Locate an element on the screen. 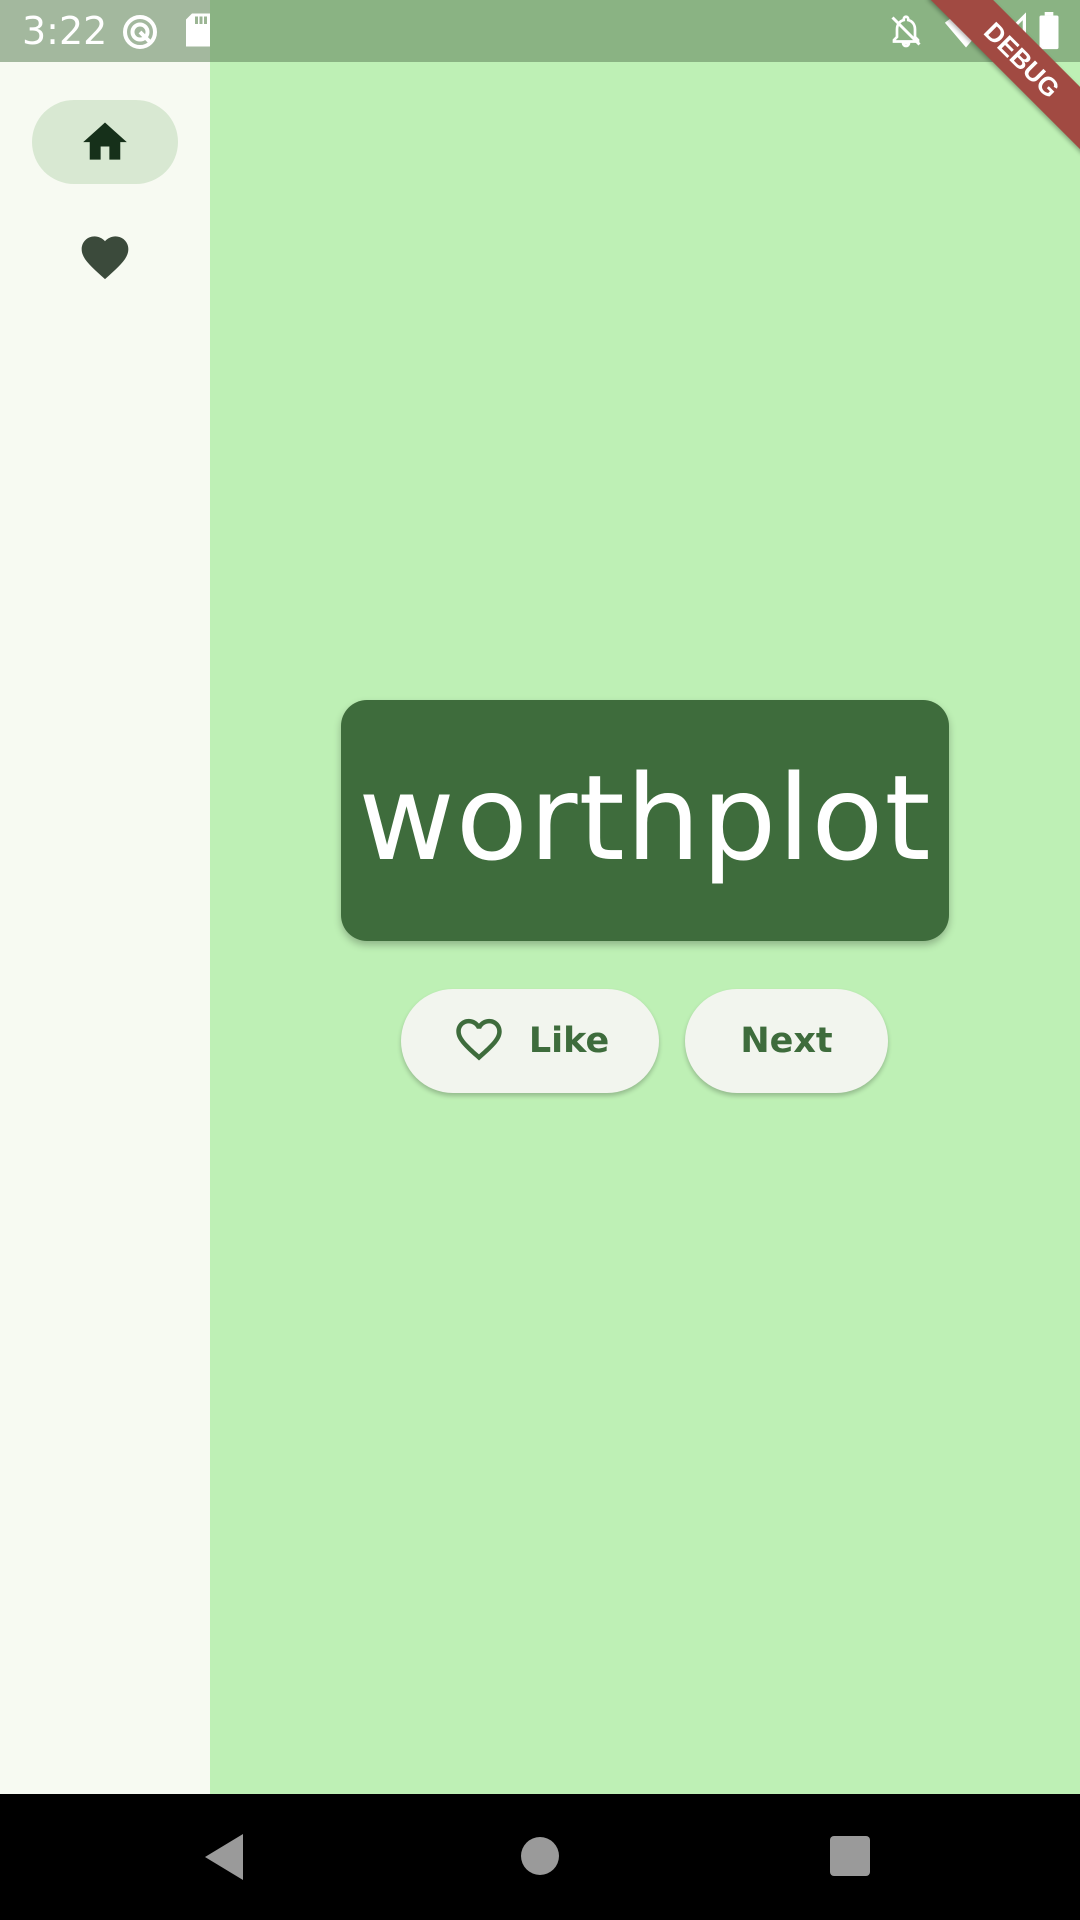 This screenshot has height=1920, width=1080. system-navigation-bar is located at coordinates (540, 1857).